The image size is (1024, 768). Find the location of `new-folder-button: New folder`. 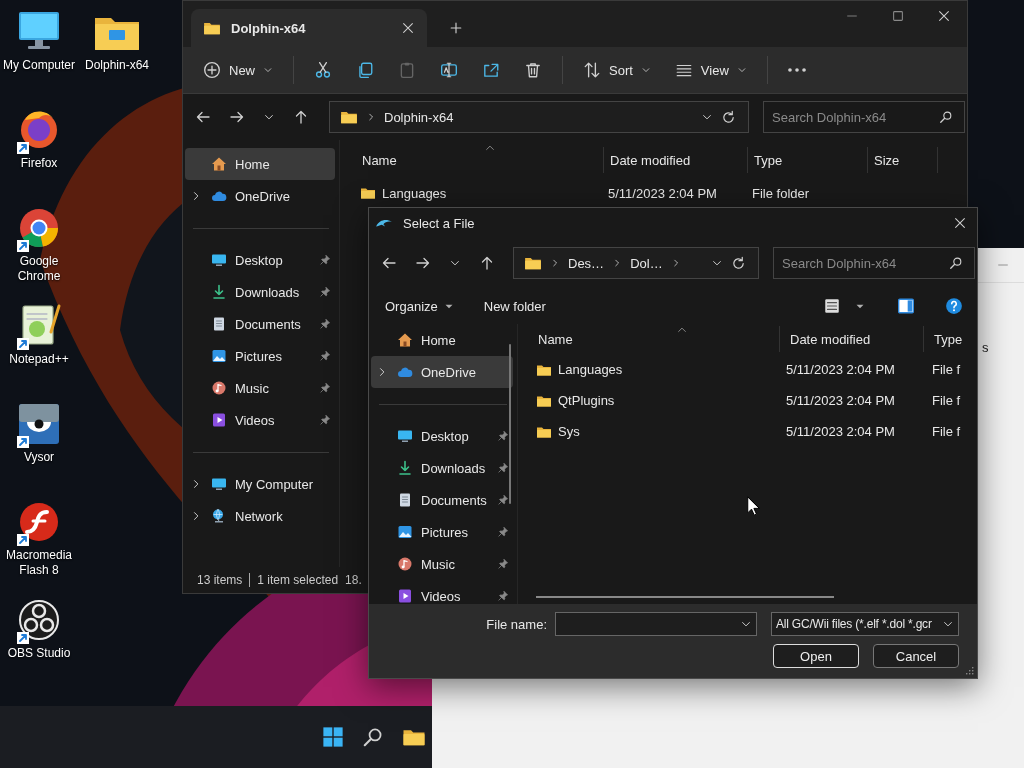

new-folder-button: New folder is located at coordinates (514, 306).